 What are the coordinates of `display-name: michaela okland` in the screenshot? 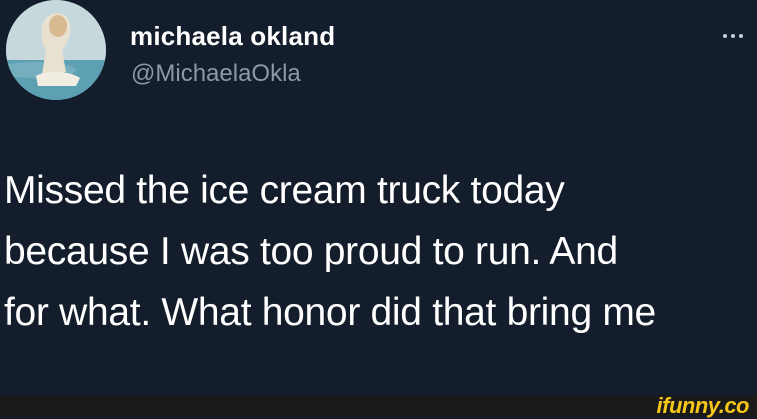 It's located at (232, 36).